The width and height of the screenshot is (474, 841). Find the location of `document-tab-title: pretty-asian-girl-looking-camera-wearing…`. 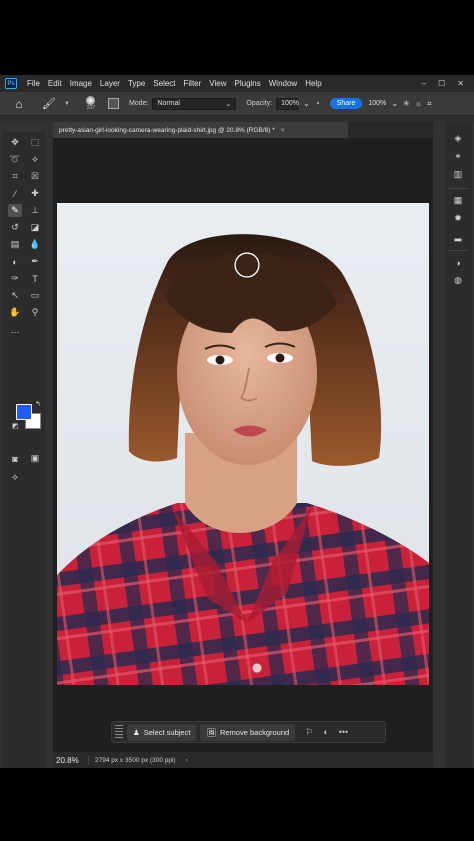

document-tab-title: pretty-asian-girl-looking-camera-wearing… is located at coordinates (167, 130).